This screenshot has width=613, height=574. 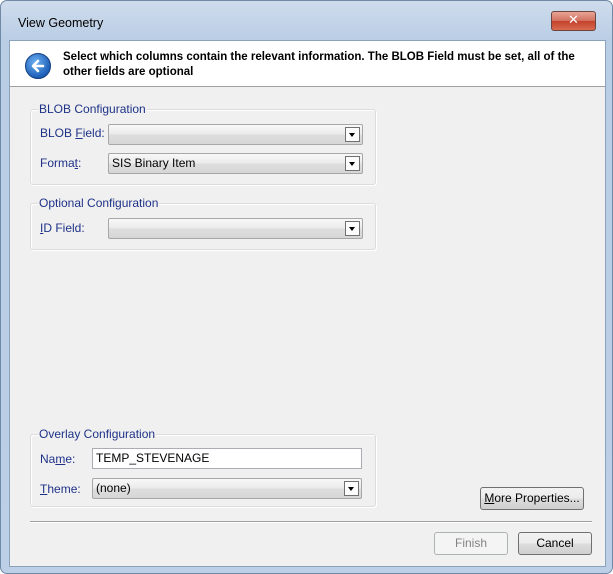 What do you see at coordinates (113, 488) in the screenshot?
I see `theme-value: (none)` at bounding box center [113, 488].